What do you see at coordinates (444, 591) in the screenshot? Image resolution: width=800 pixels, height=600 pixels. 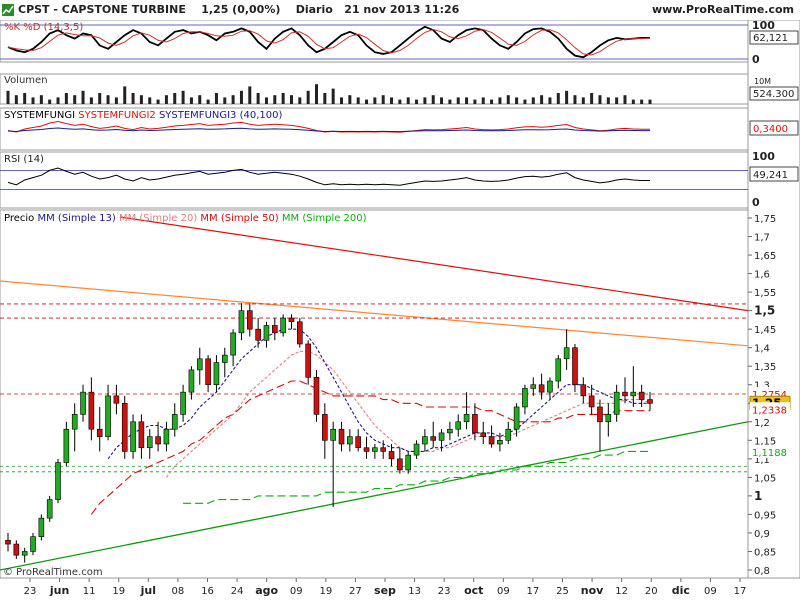 I see `x-tick-label: 23` at bounding box center [444, 591].